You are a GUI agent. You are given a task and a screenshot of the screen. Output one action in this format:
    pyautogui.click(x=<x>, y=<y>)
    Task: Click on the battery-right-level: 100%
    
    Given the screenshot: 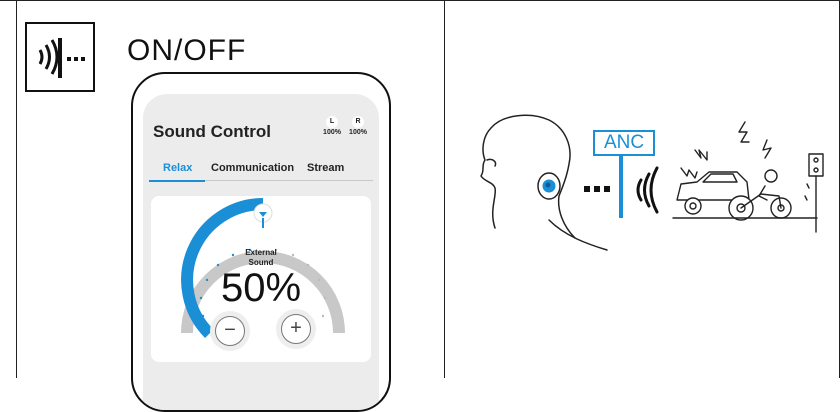 What is the action you would take?
    pyautogui.click(x=358, y=132)
    